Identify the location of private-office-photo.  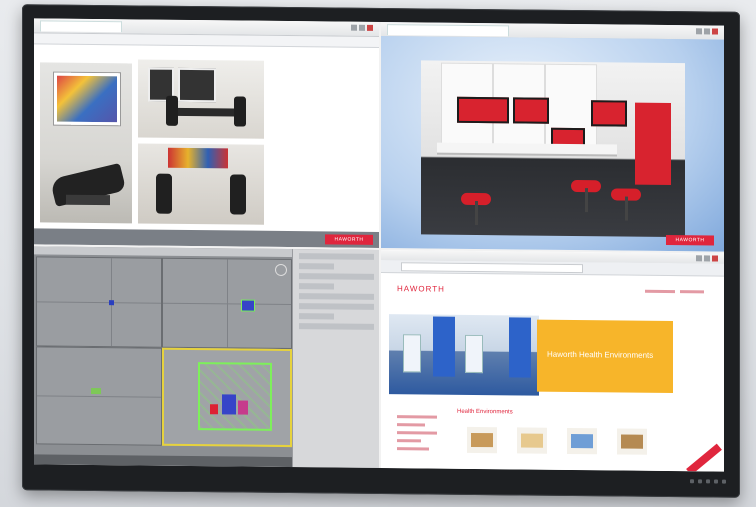
(201, 99).